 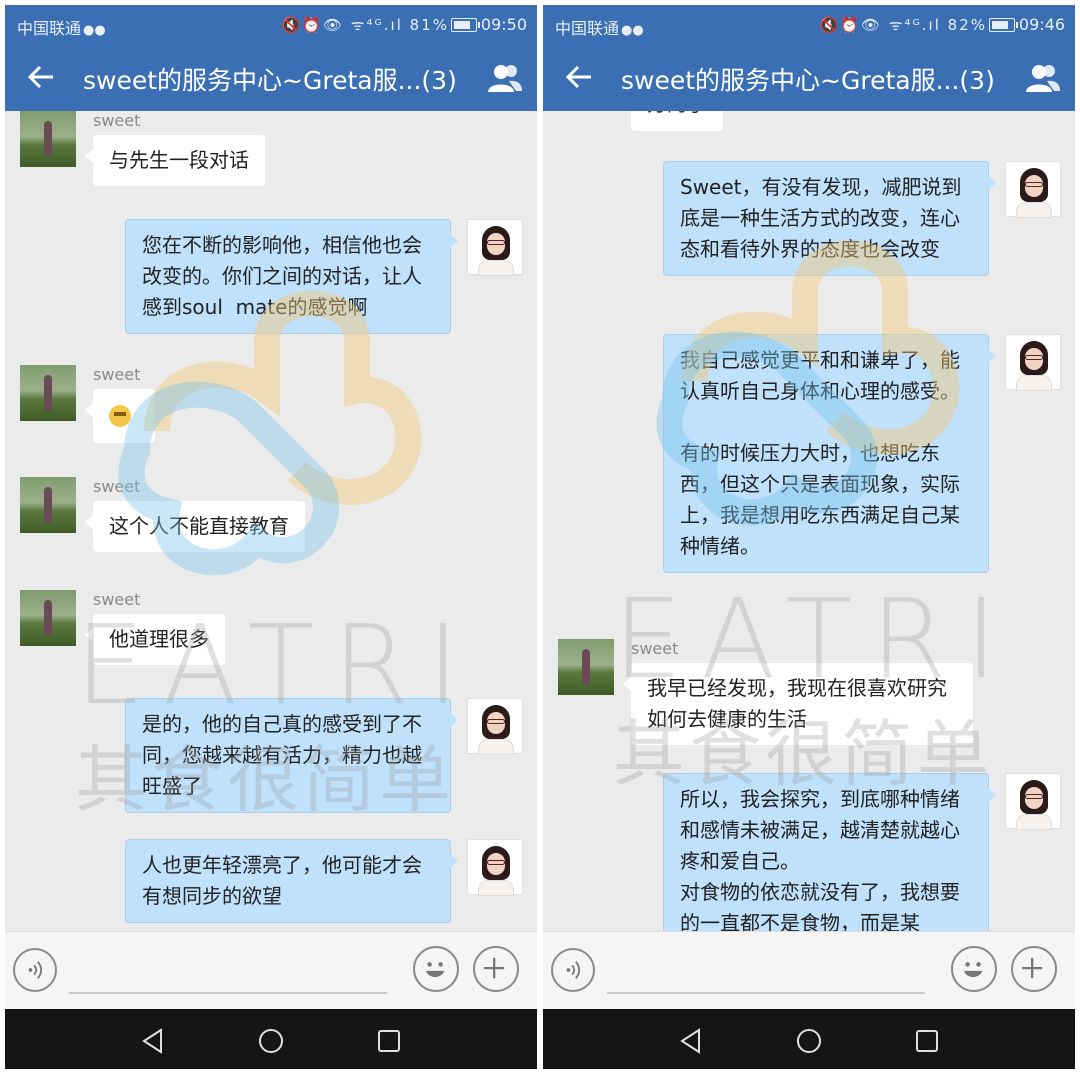 What do you see at coordinates (175, 160) in the screenshot?
I see `message-bubble: 与先生一段对话` at bounding box center [175, 160].